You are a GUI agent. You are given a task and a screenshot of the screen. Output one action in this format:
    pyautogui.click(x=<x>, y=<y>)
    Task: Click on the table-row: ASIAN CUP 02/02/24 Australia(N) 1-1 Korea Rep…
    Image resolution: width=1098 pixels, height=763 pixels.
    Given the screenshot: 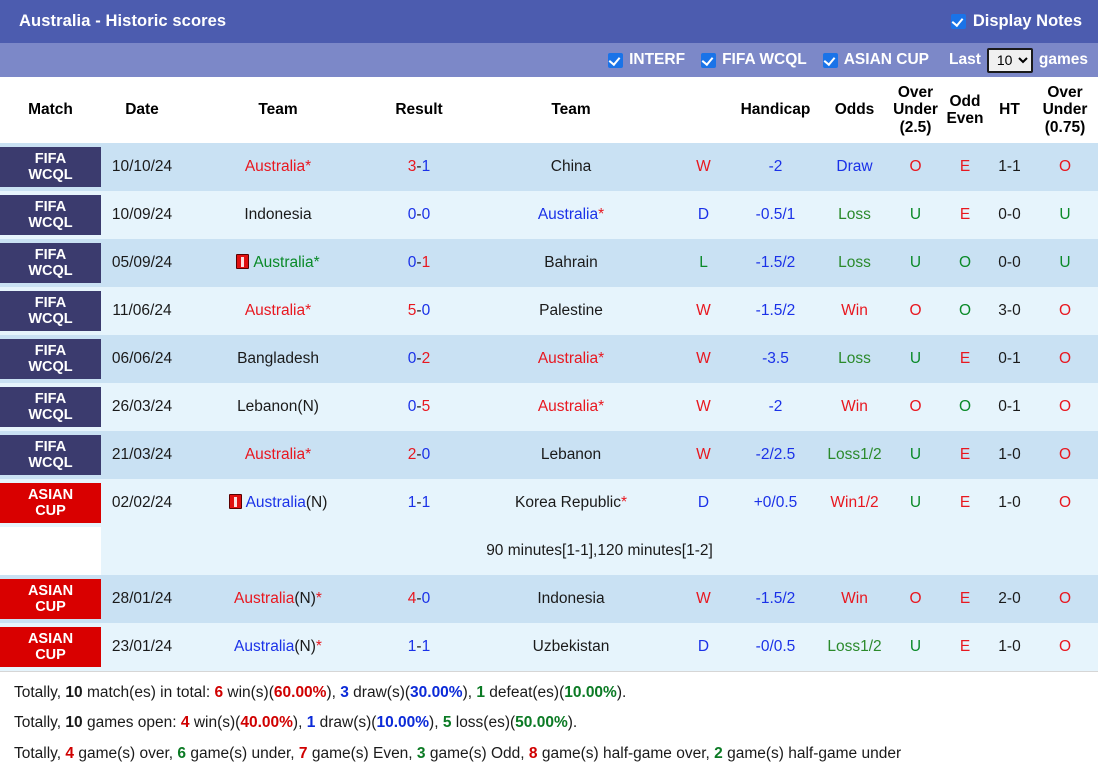 What is the action you would take?
    pyautogui.click(x=549, y=503)
    